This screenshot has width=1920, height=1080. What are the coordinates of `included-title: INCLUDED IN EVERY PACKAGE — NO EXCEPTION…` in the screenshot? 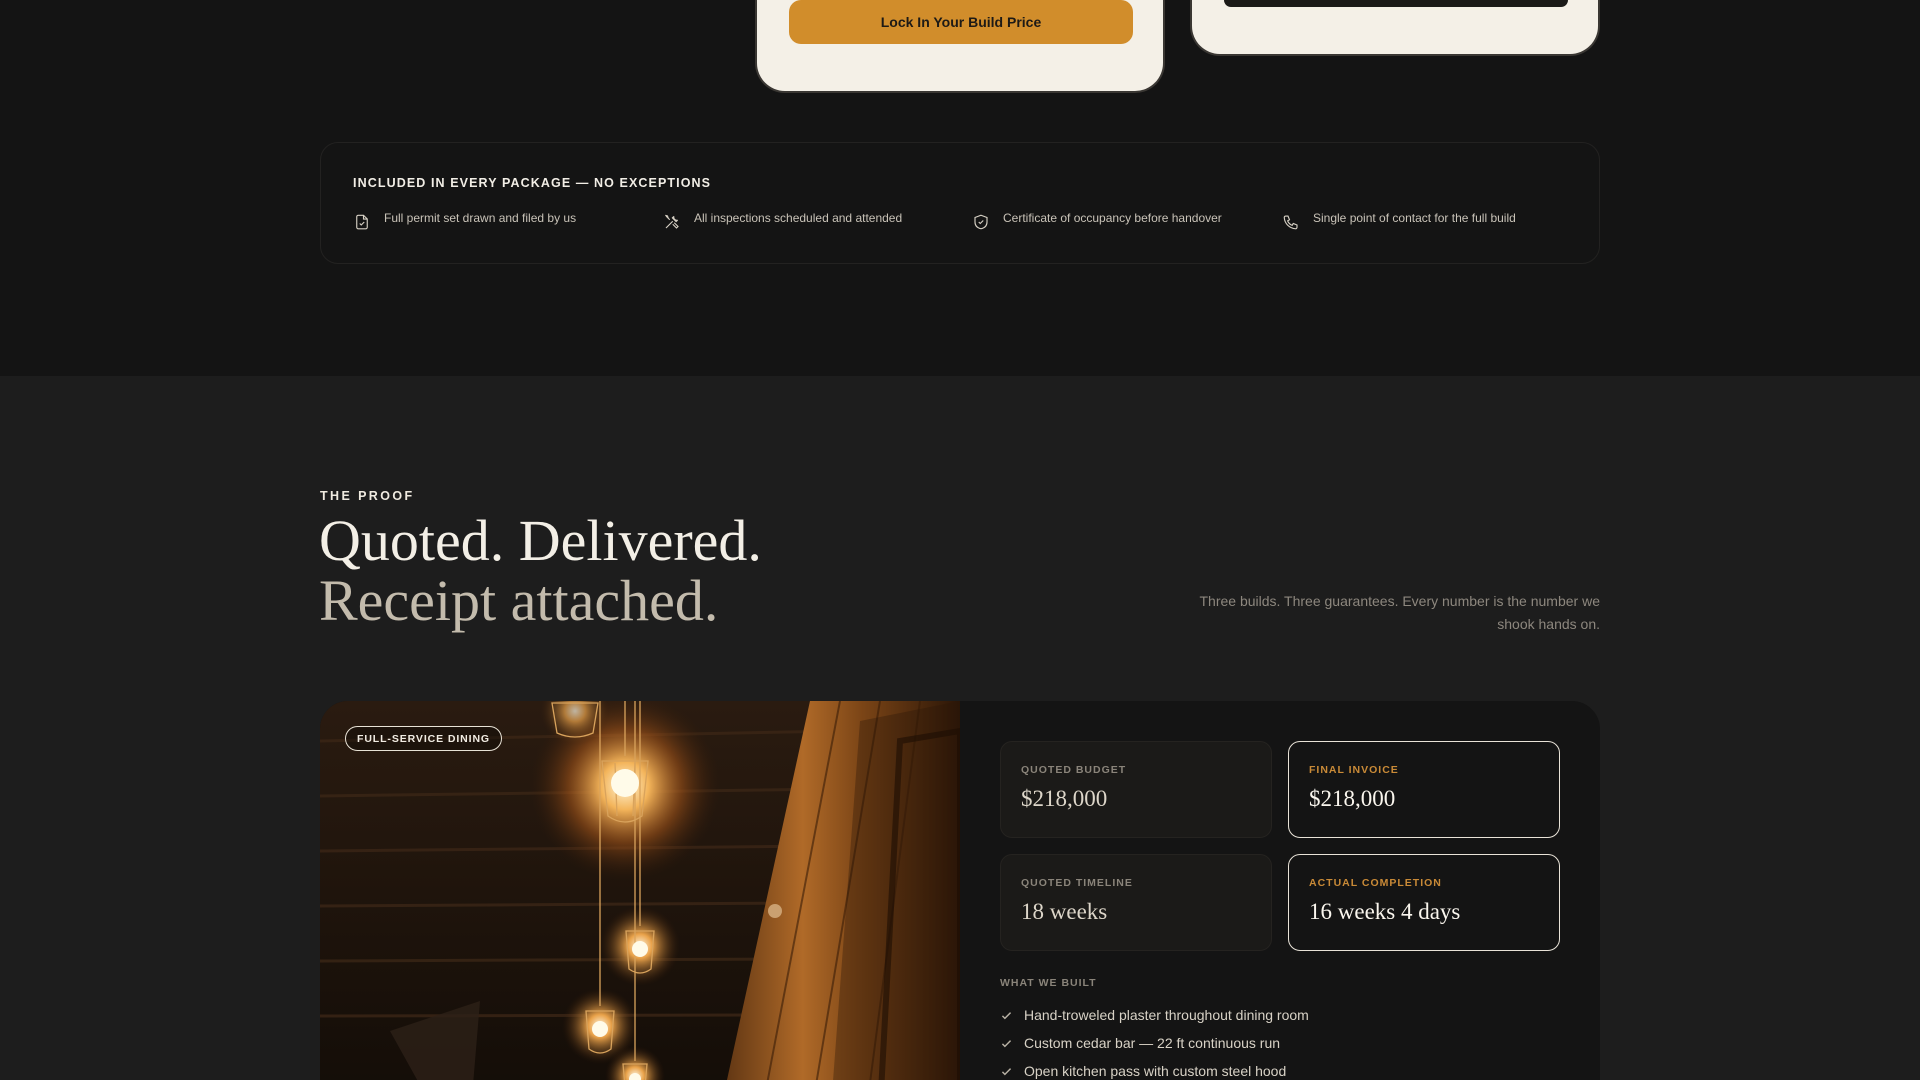 It's located at (532, 183).